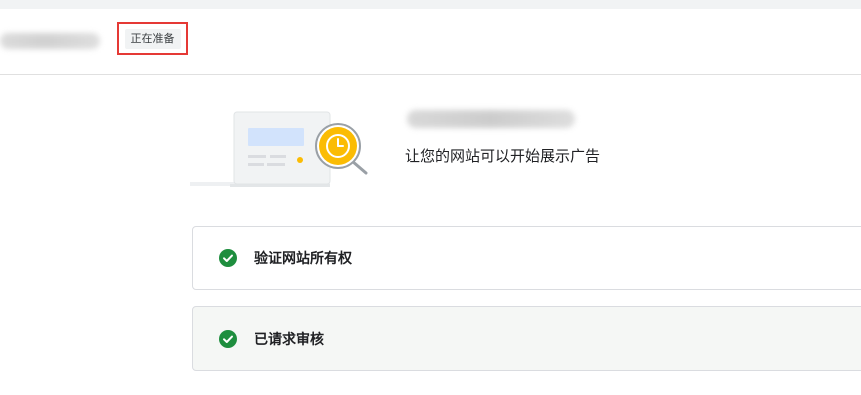 The image size is (861, 395). Describe the element at coordinates (555, 138) in the screenshot. I see `site-info: 让您的网站可以开始展示广告` at that location.